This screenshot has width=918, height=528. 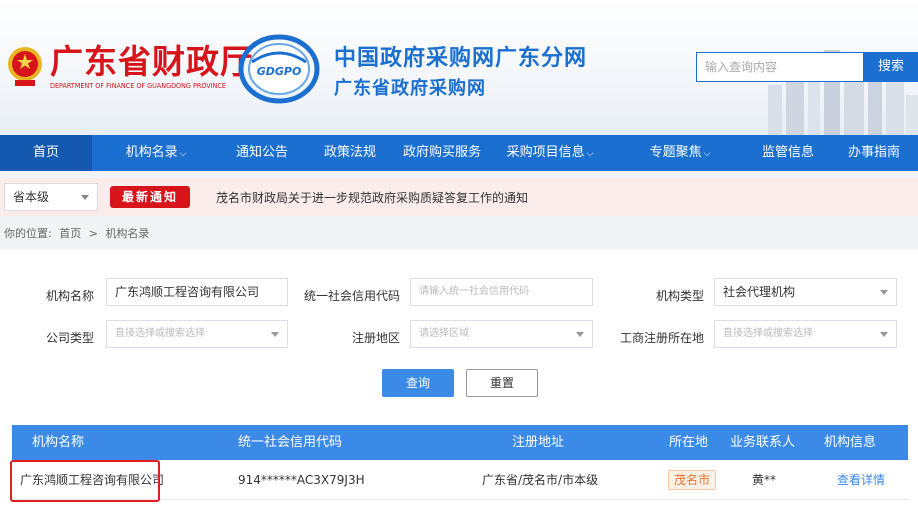 I want to click on search-button: 搜索, so click(x=891, y=67).